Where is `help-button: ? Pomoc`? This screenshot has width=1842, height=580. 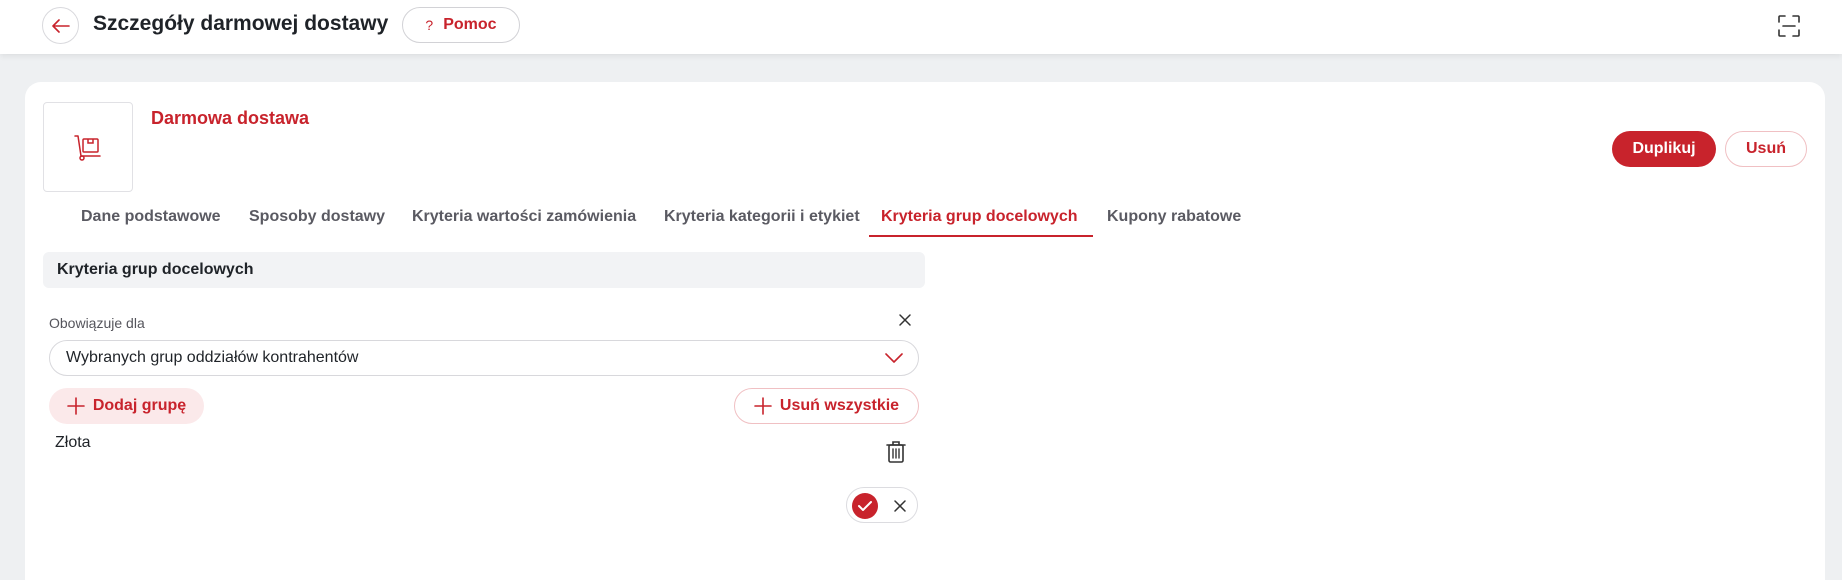 help-button: ? Pomoc is located at coordinates (461, 25).